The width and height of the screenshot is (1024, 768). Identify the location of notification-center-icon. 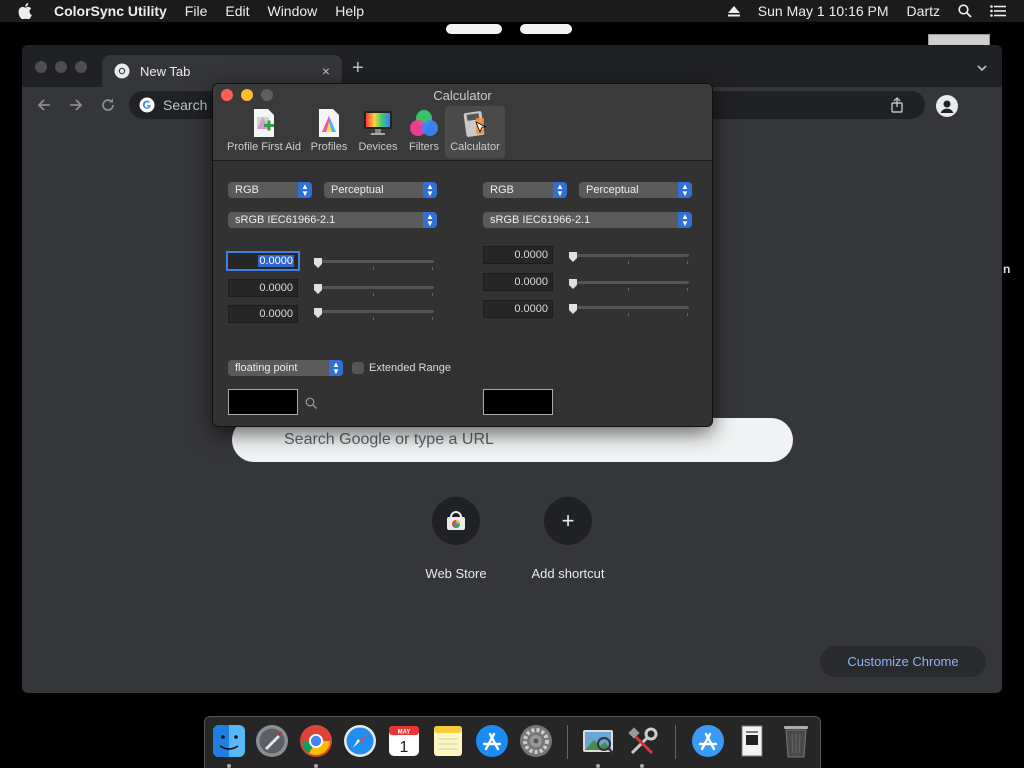
(998, 11).